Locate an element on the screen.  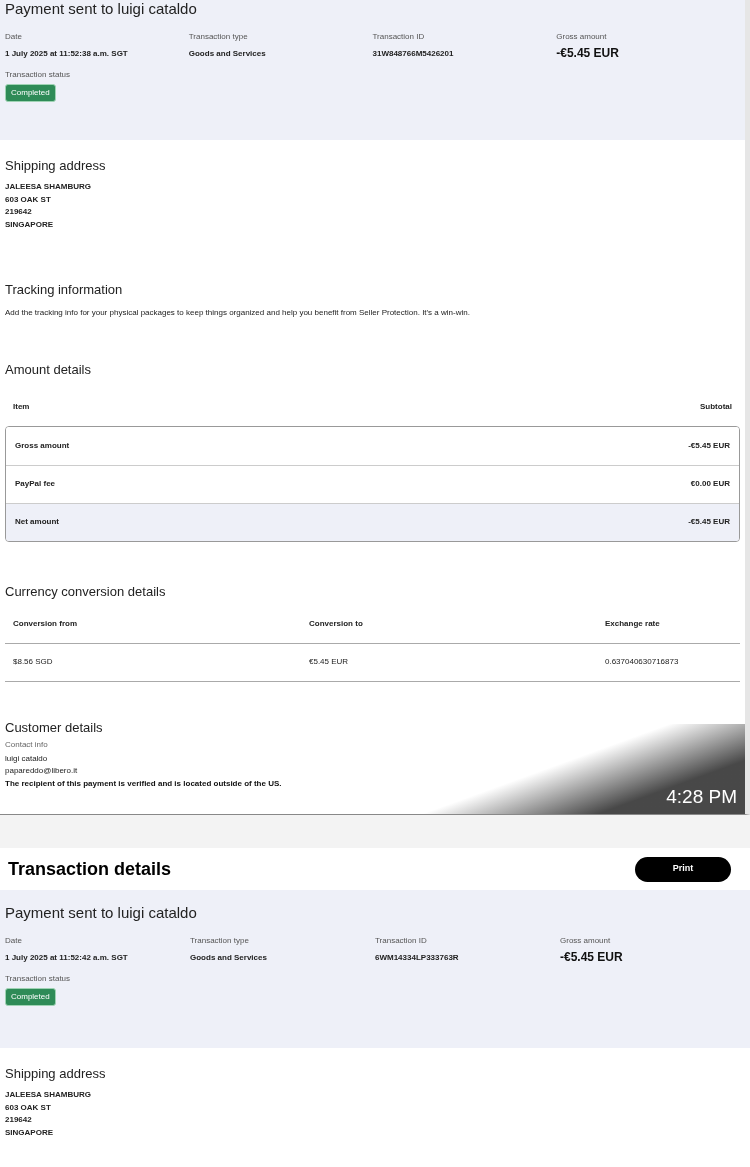
column-header: Item is located at coordinates (21, 406).